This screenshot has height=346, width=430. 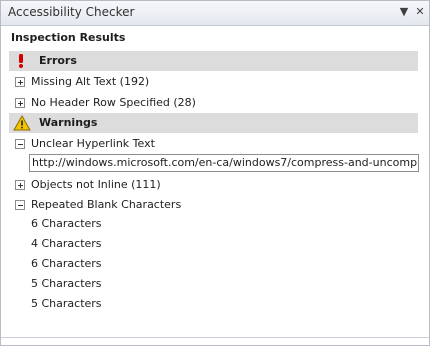 I want to click on category-errors-label: Errors, so click(x=58, y=60).